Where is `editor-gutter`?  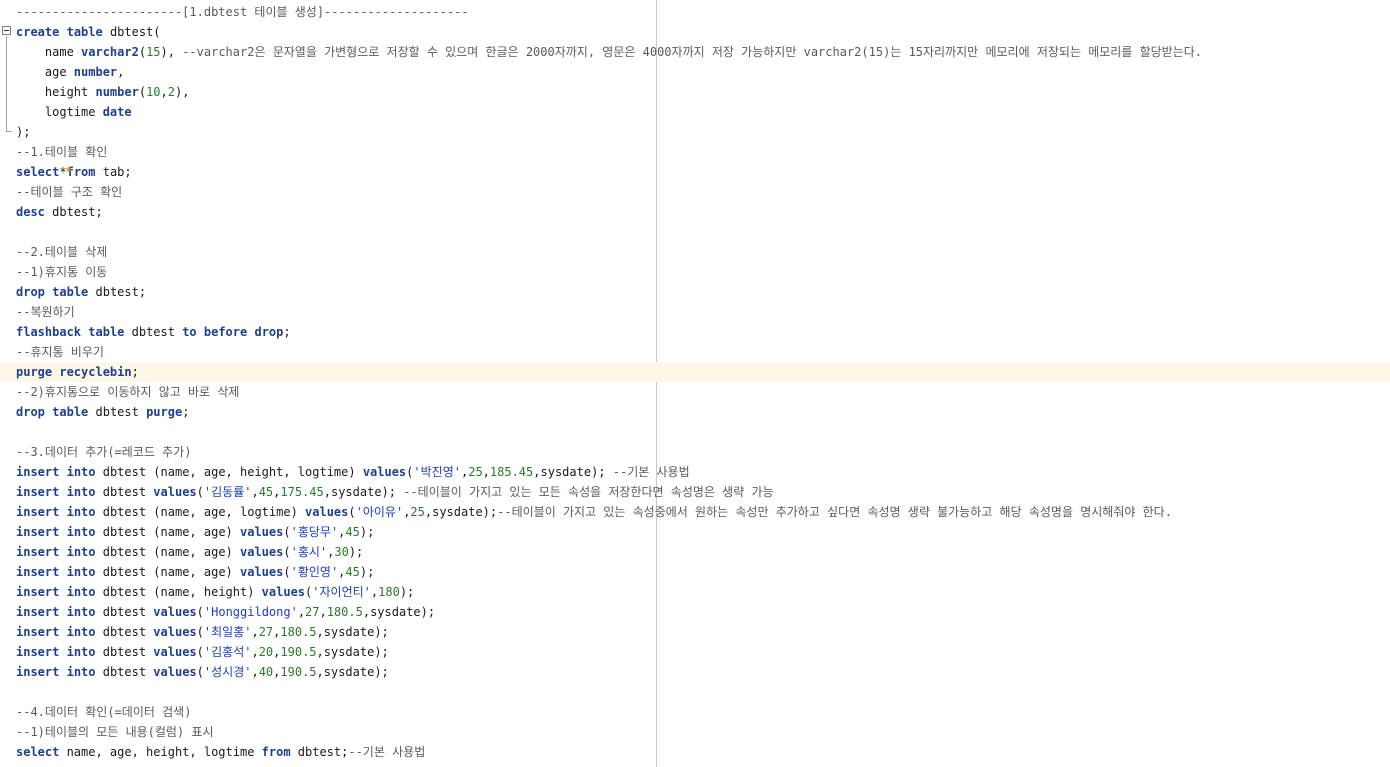 editor-gutter is located at coordinates (7, 383).